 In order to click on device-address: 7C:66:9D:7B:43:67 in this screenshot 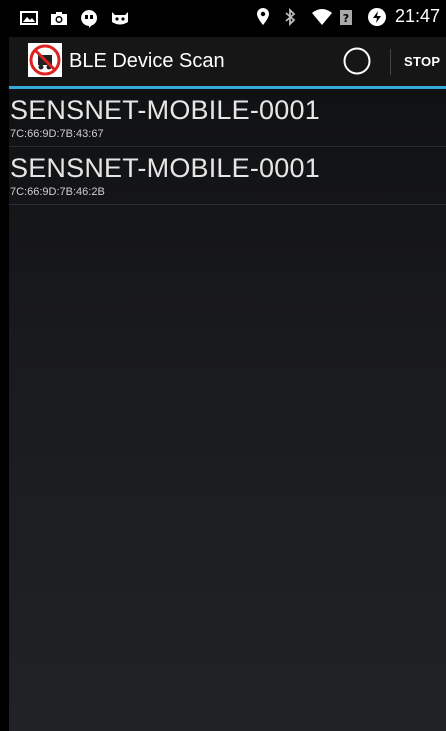, I will do `click(57, 134)`.